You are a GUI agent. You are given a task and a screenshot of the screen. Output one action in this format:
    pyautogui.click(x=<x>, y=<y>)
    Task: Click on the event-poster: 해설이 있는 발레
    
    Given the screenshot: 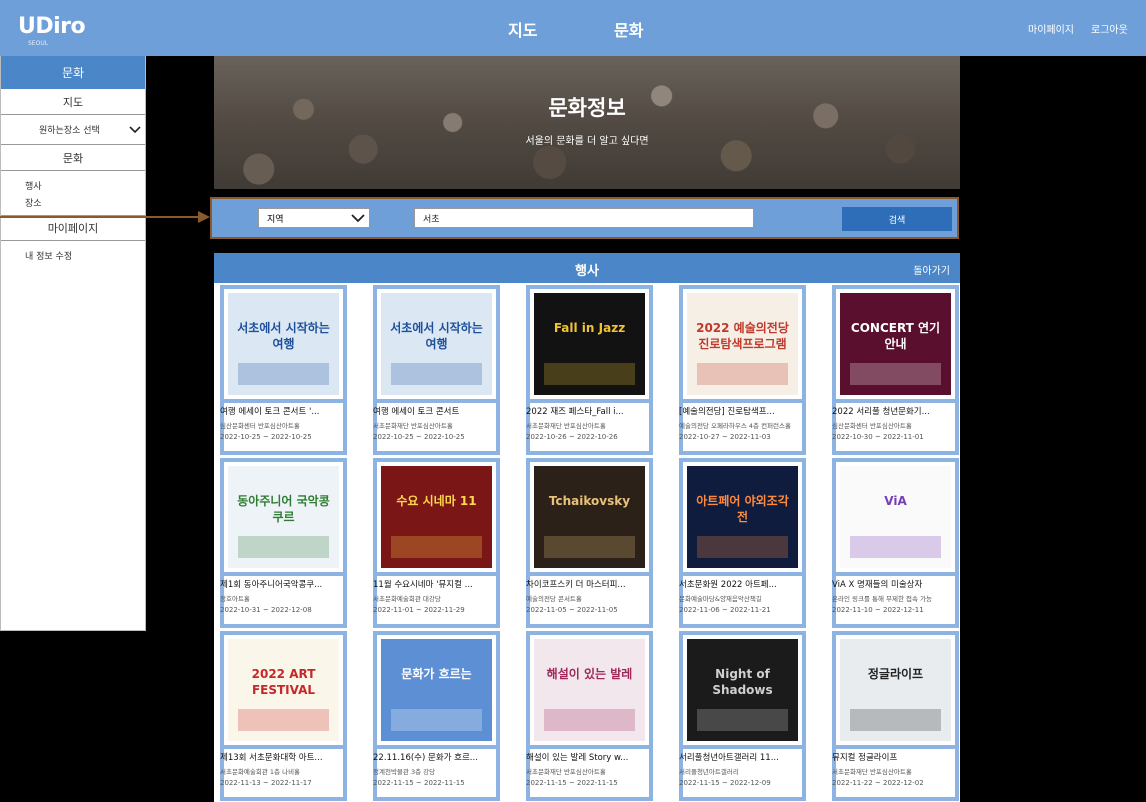 What is the action you would take?
    pyautogui.click(x=589, y=690)
    